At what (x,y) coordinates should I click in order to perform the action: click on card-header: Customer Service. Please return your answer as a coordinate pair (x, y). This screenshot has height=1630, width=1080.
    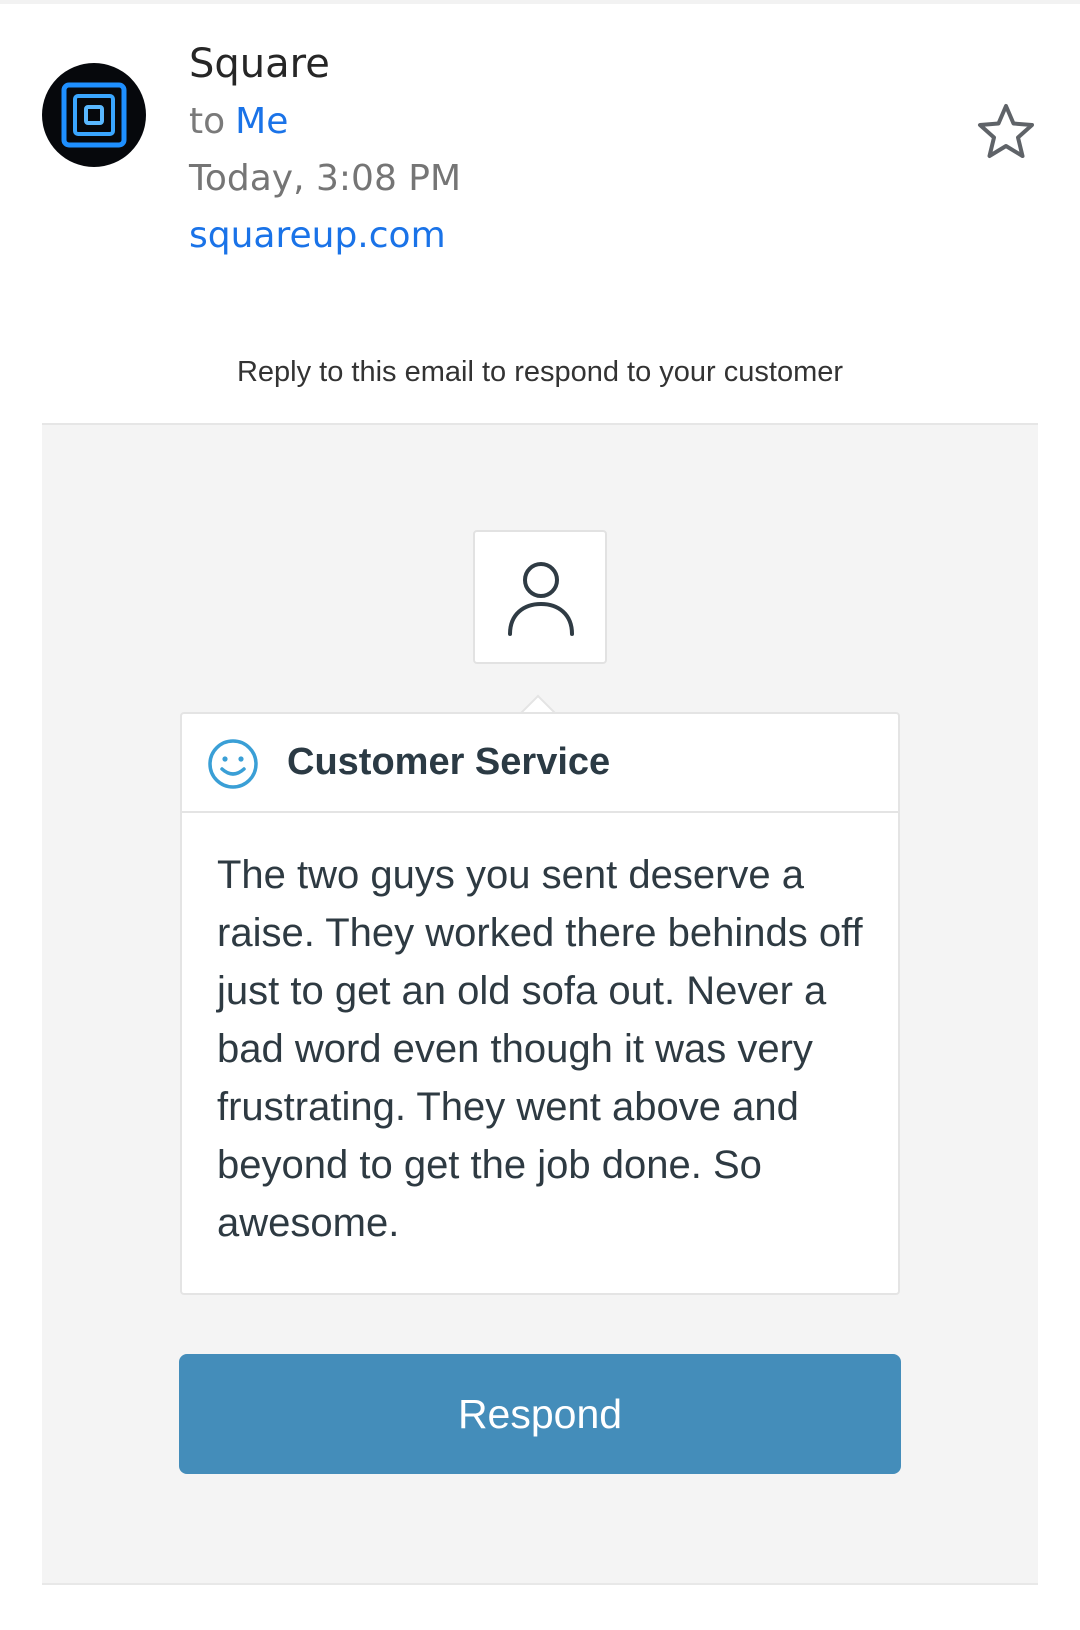
    Looking at the image, I should click on (540, 763).